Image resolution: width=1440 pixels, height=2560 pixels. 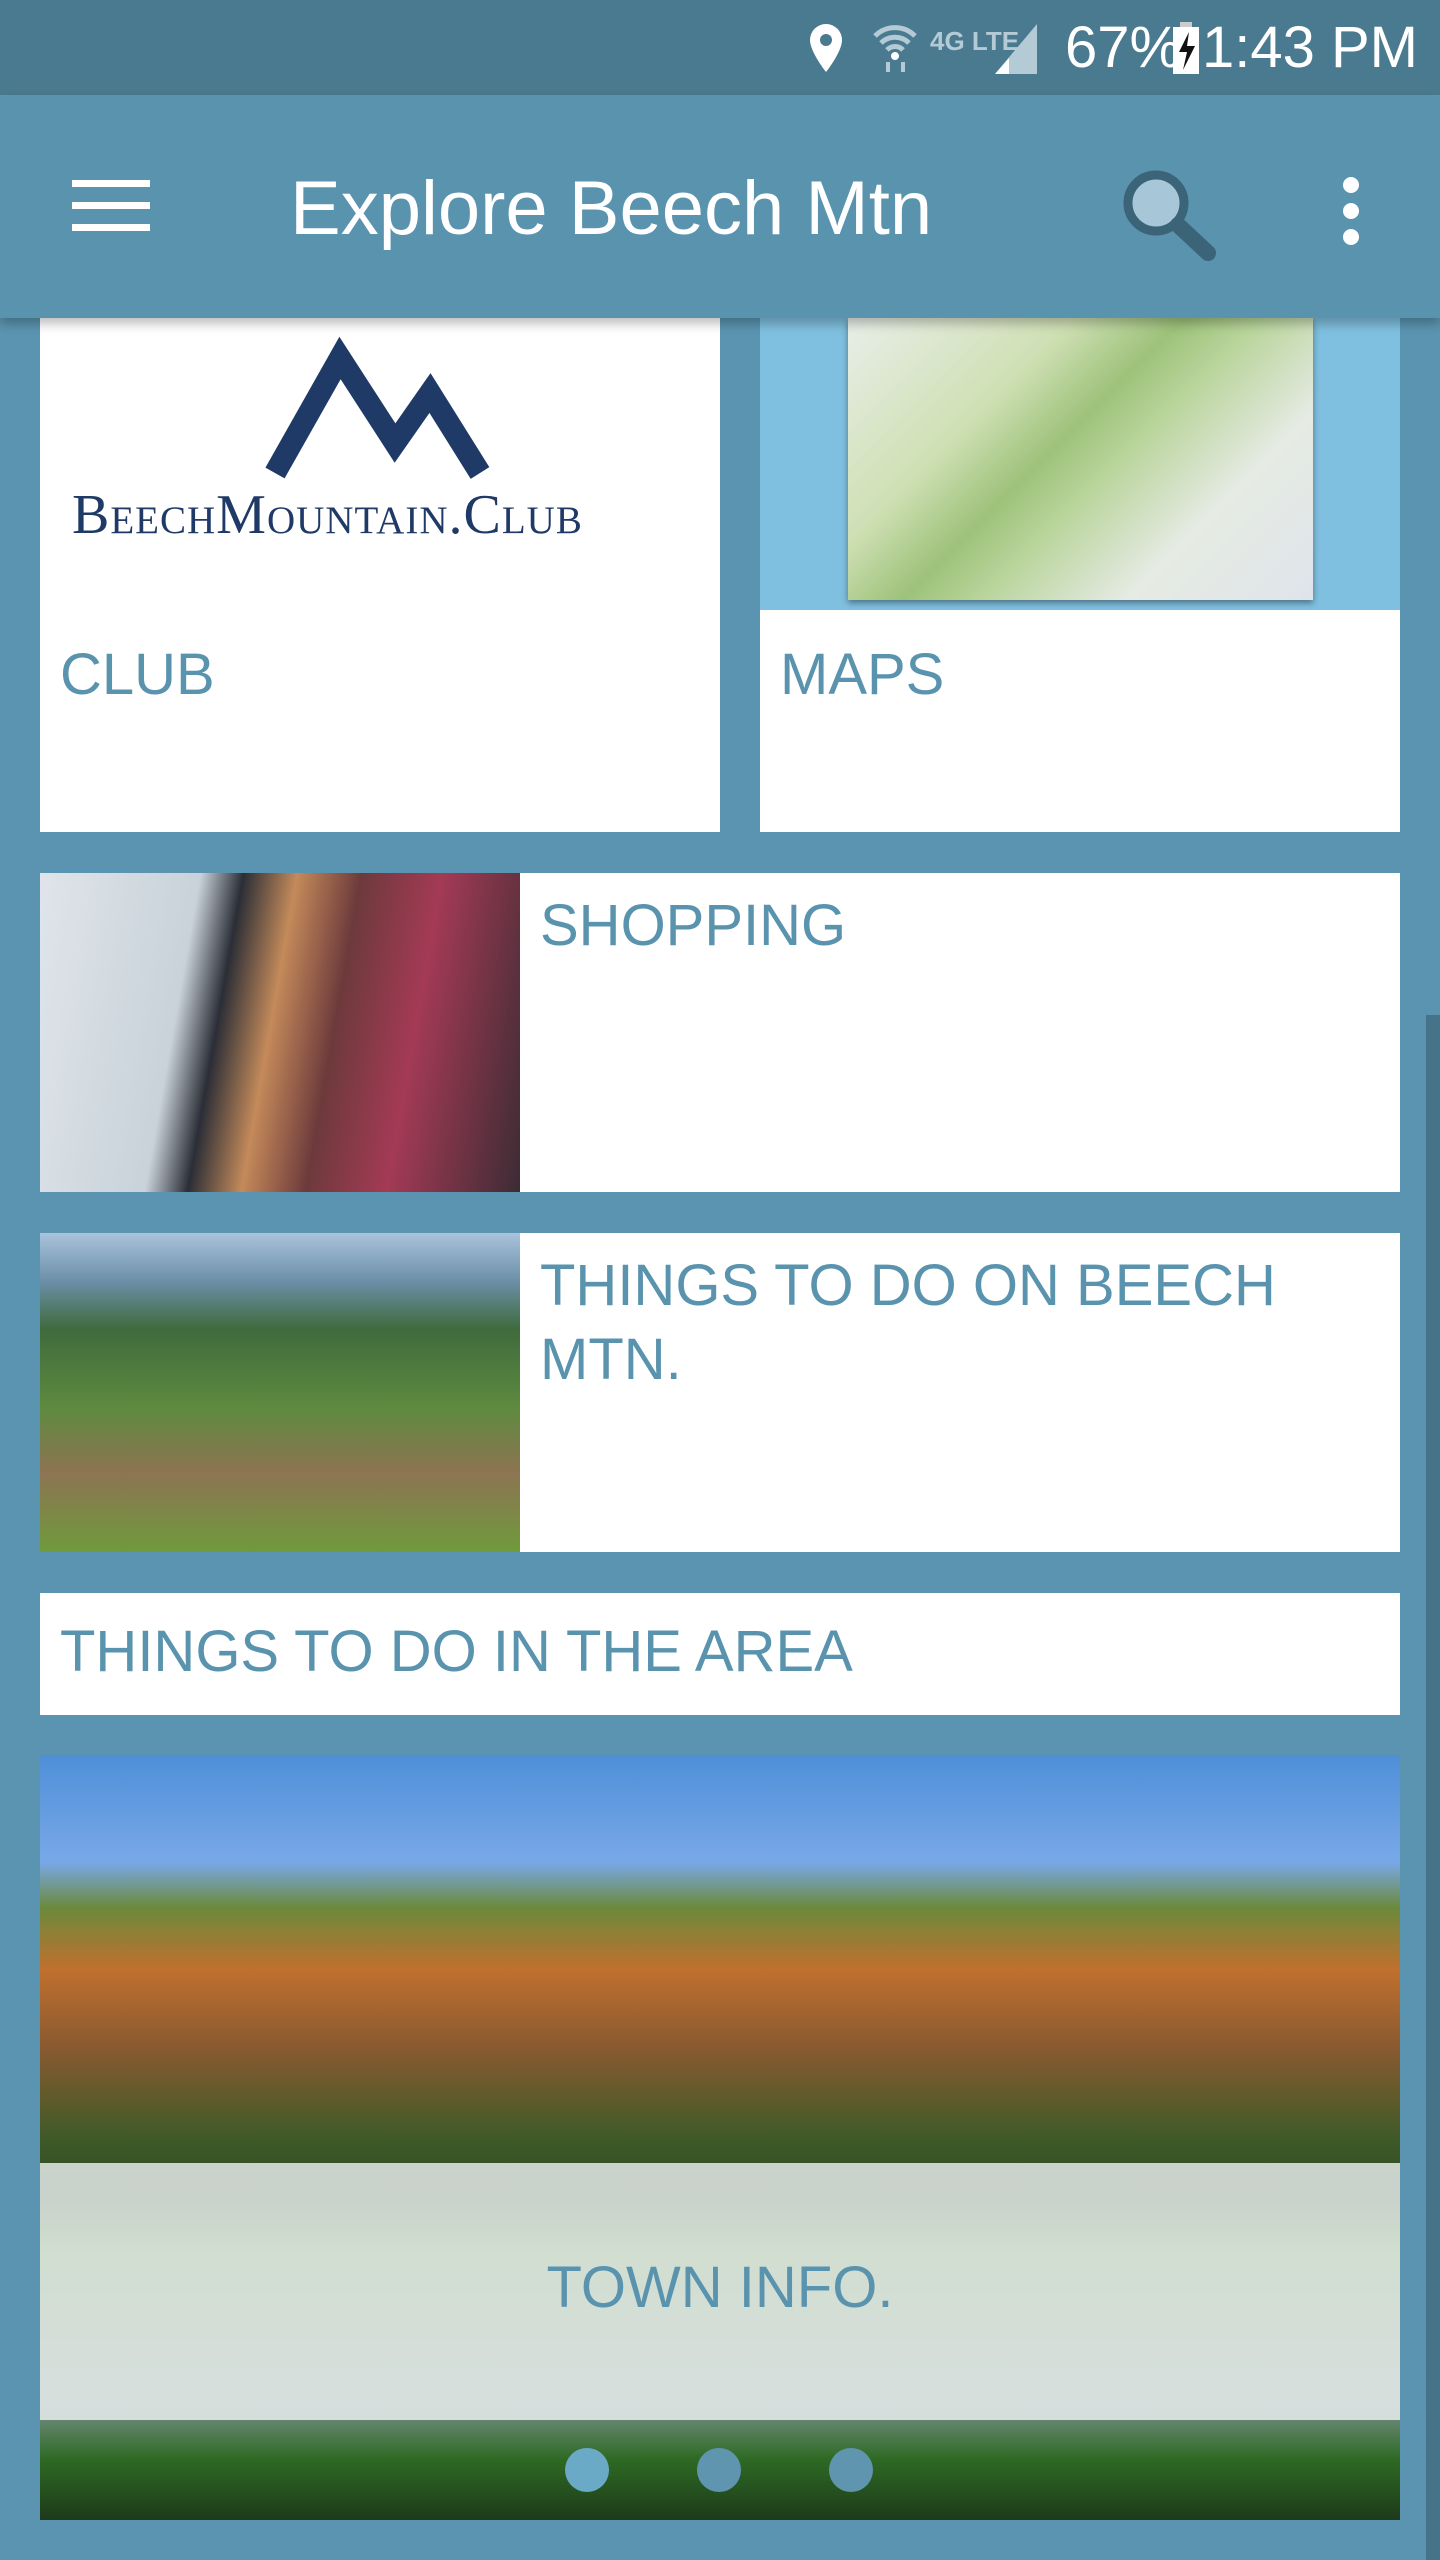 I want to click on status-bar: 4G LTE 67% 1:43 PM, so click(x=720, y=47).